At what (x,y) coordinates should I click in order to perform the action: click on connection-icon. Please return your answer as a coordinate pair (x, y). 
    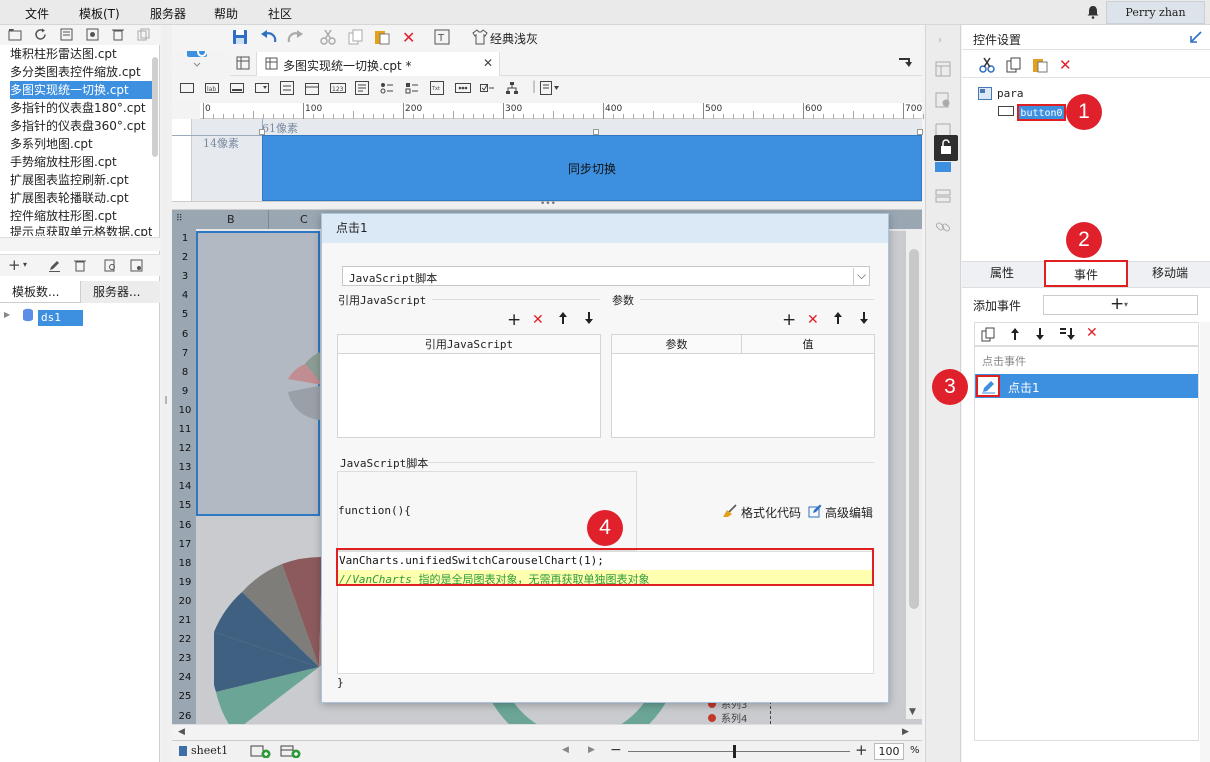
    Looking at the image, I should click on (136, 265).